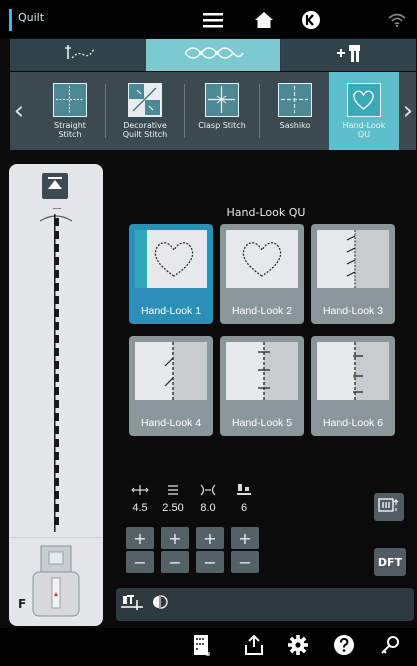 Image resolution: width=417 pixels, height=666 pixels. I want to click on decorative-quilt-stitch-icon, so click(145, 100).